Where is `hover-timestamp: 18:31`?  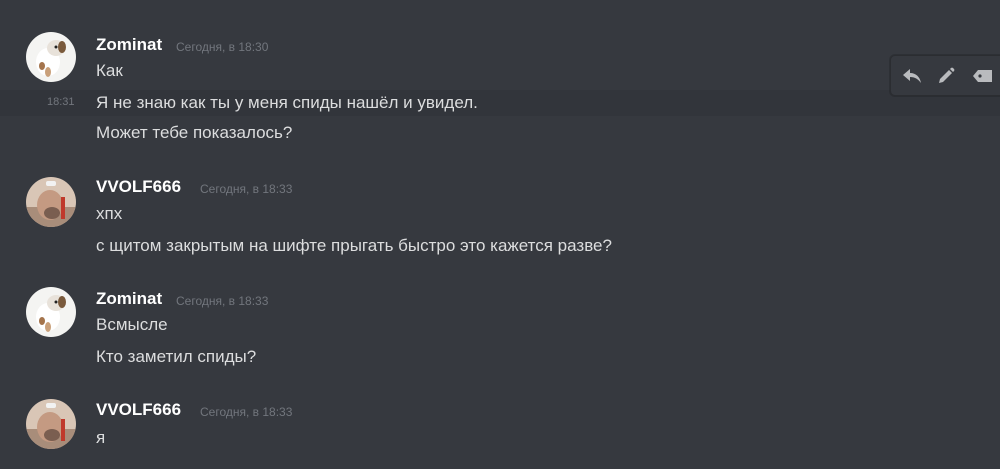
hover-timestamp: 18:31 is located at coordinates (61, 102).